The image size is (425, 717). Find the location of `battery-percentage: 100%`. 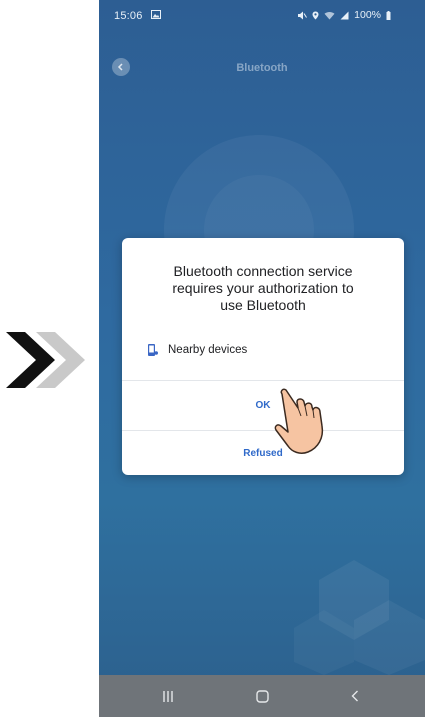

battery-percentage: 100% is located at coordinates (367, 15).